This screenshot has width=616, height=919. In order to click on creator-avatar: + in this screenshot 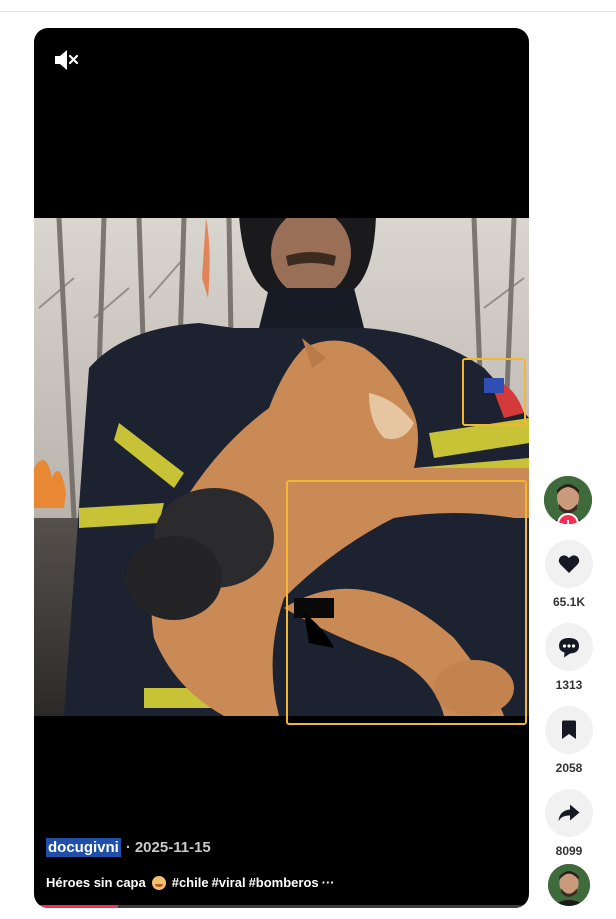, I will do `click(568, 500)`.